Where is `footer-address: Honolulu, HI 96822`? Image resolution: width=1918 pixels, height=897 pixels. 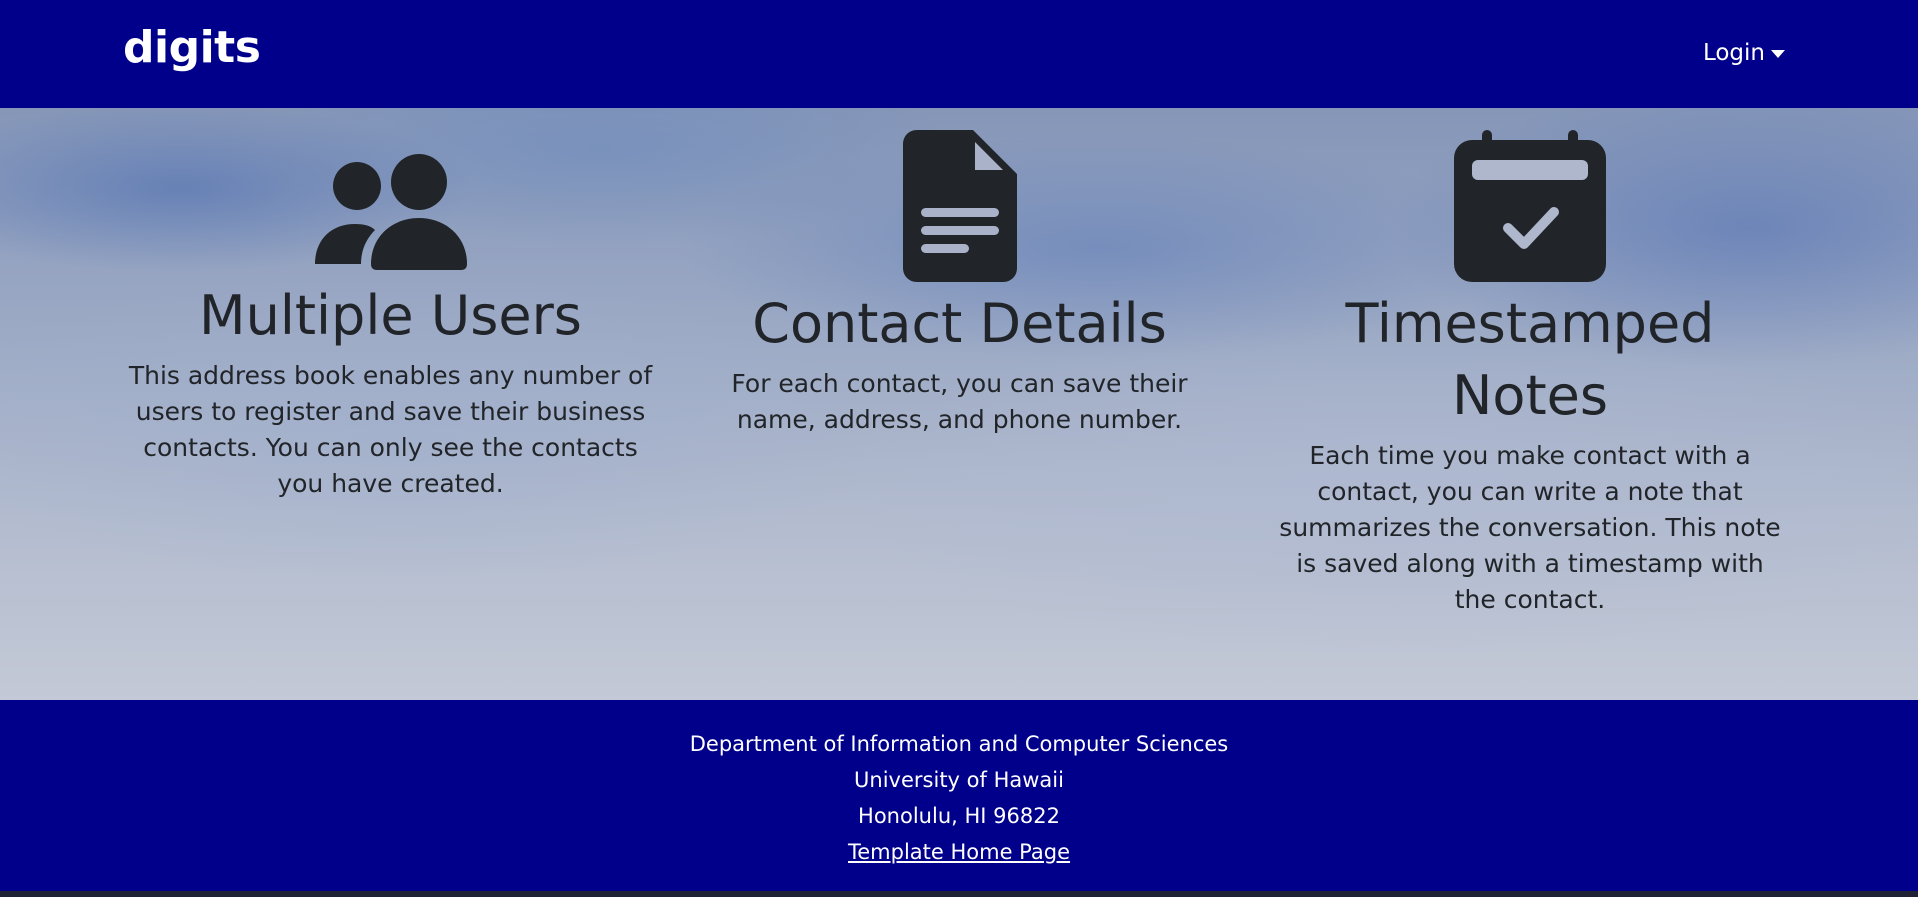
footer-address: Honolulu, HI 96822 is located at coordinates (959, 816).